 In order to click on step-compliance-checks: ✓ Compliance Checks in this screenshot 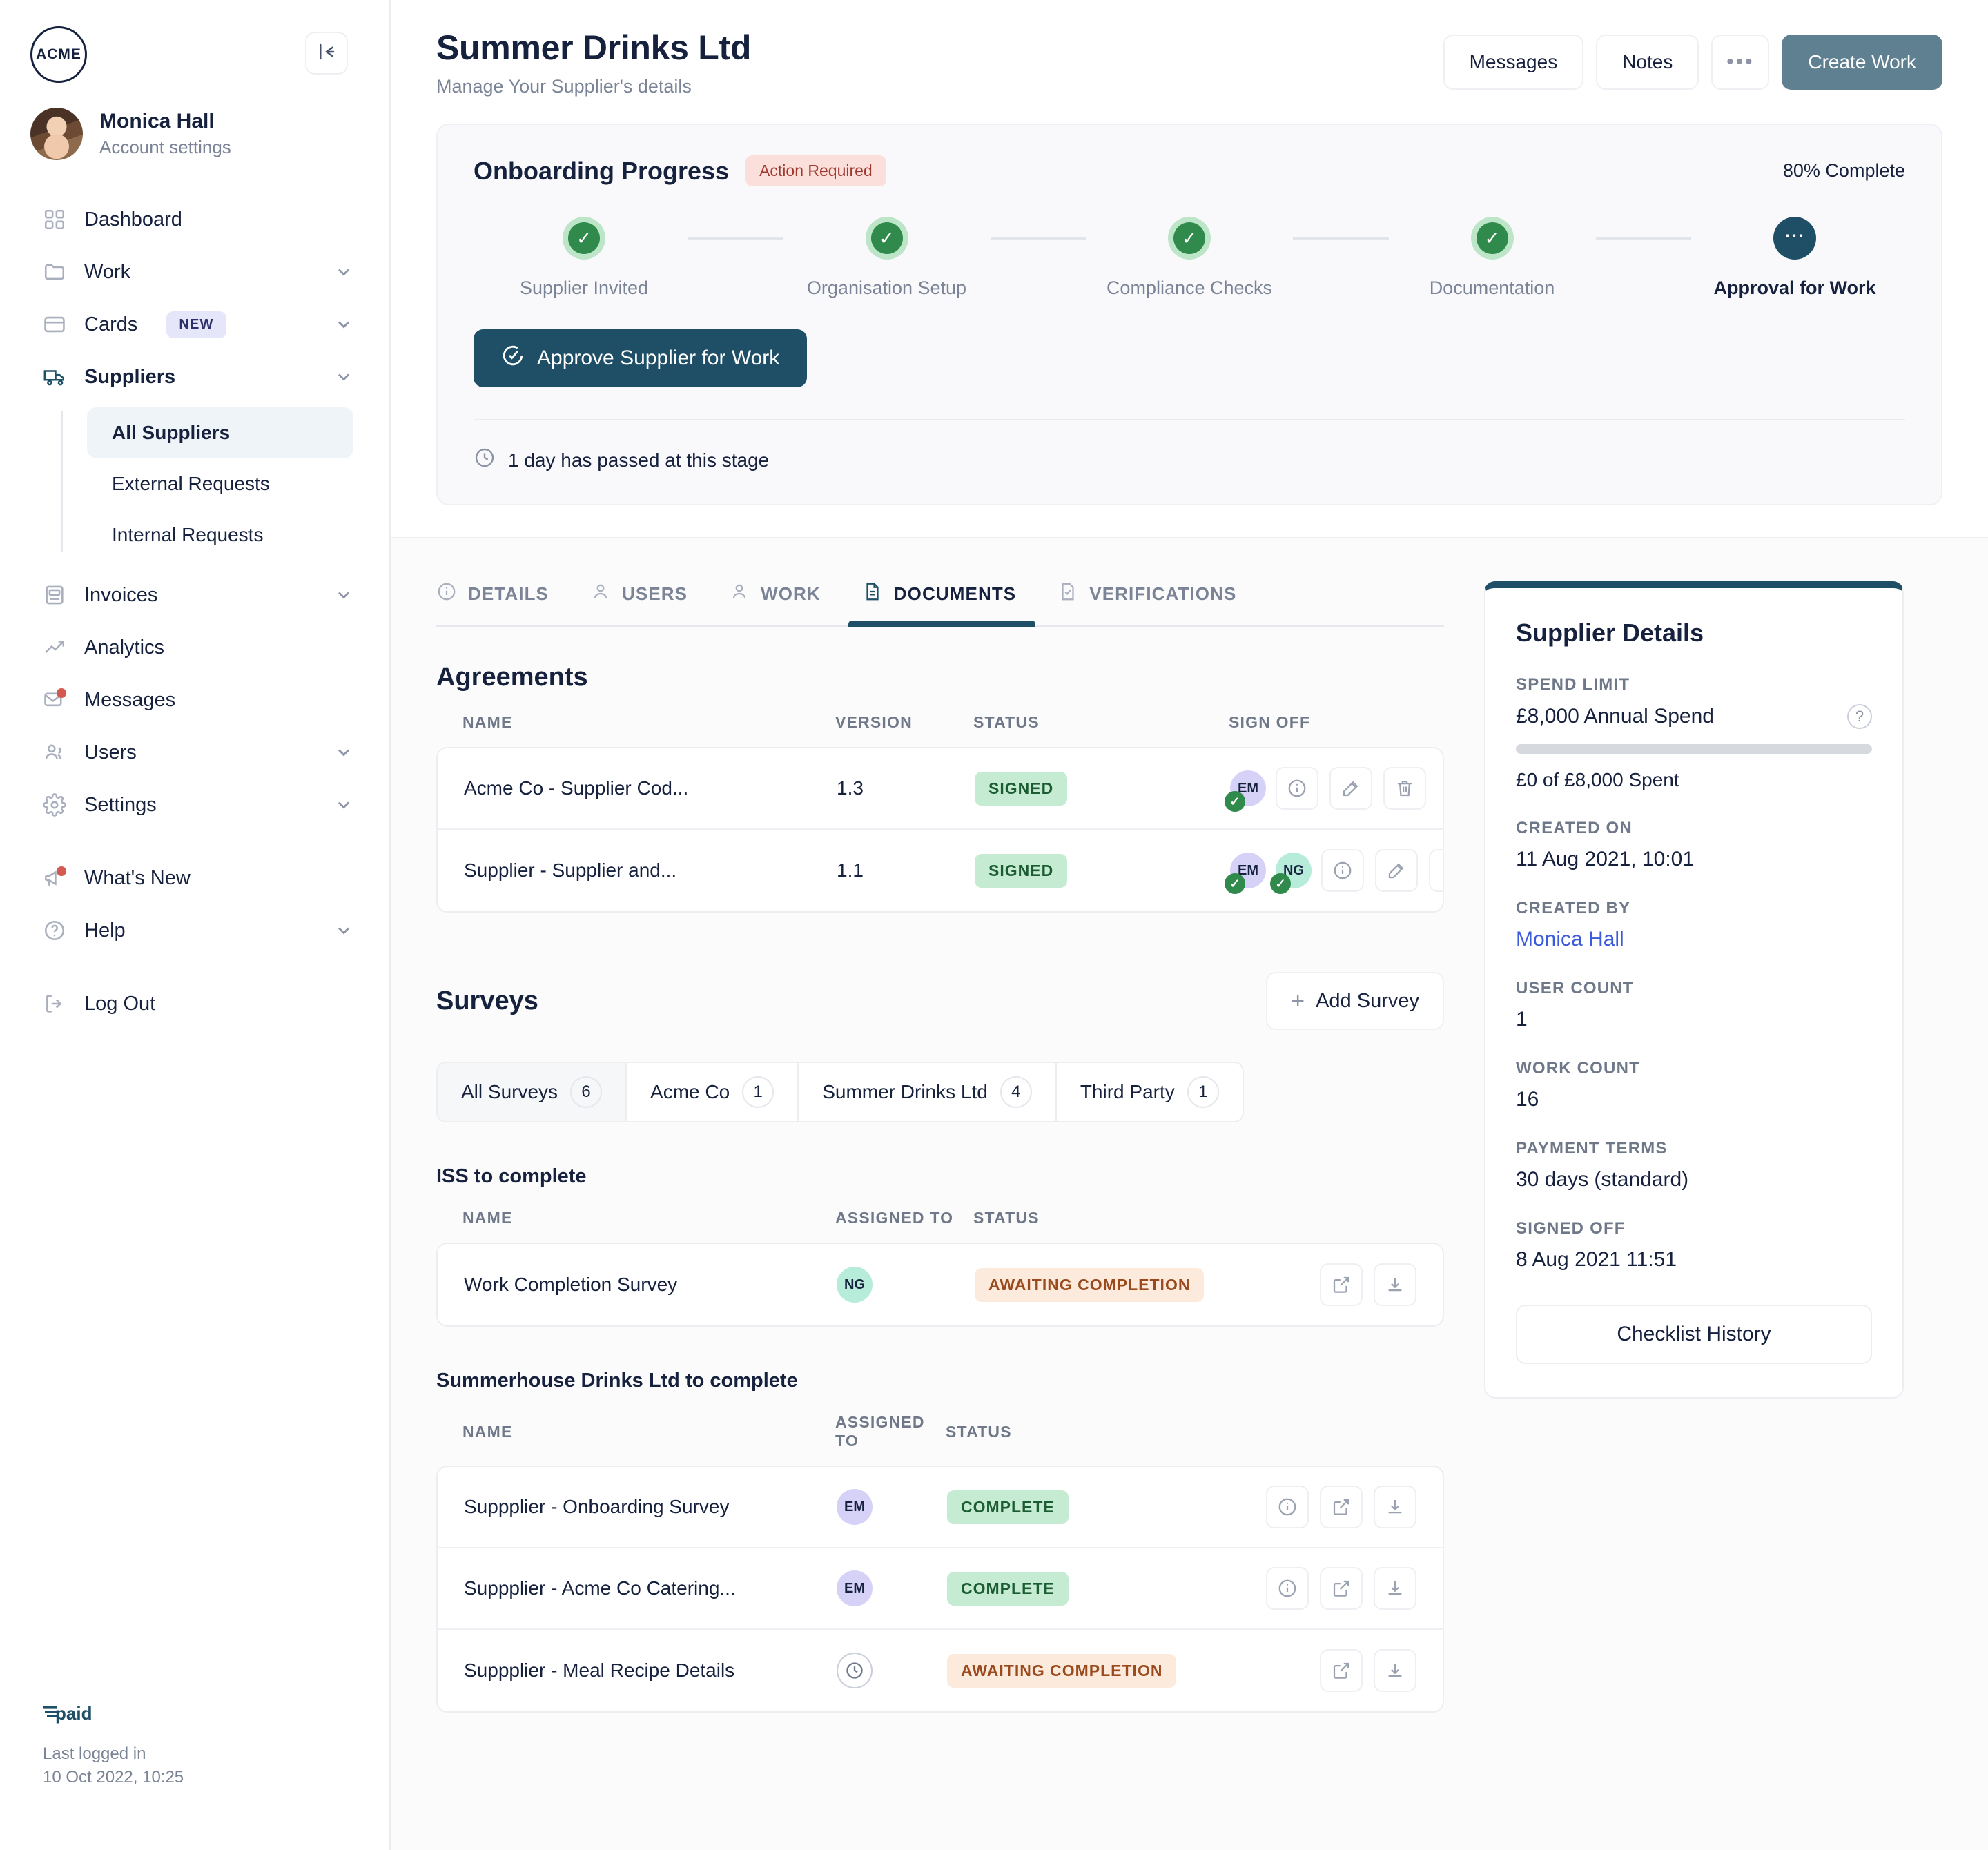, I will do `click(1189, 258)`.